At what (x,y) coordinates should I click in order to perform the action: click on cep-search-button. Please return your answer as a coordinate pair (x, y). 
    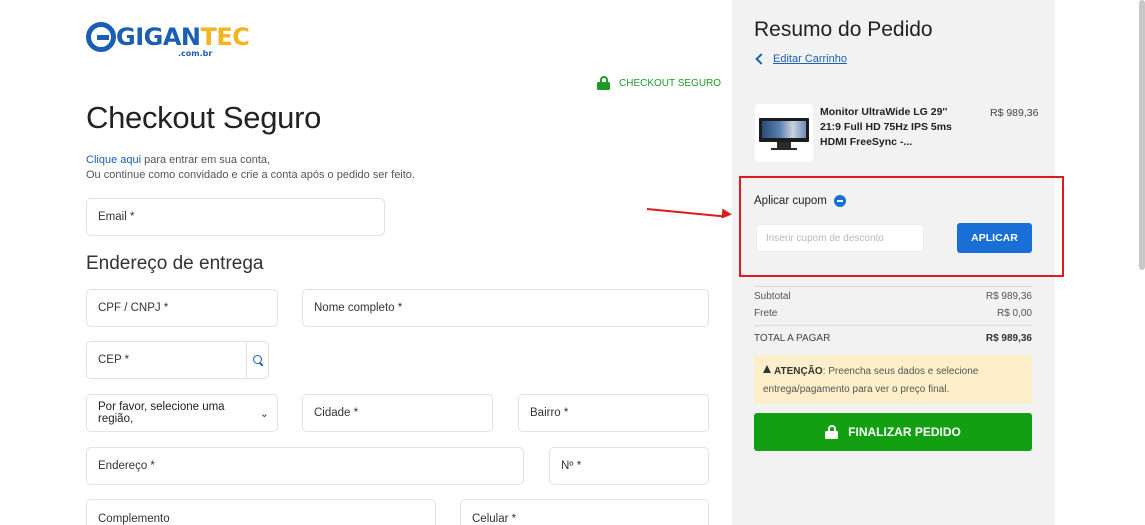
    Looking at the image, I should click on (257, 360).